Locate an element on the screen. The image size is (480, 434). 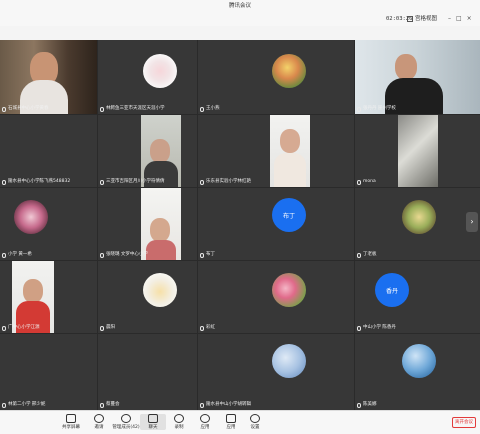
participant-name: 张晓璐 文罗中心小学 is located at coordinates (124, 255).